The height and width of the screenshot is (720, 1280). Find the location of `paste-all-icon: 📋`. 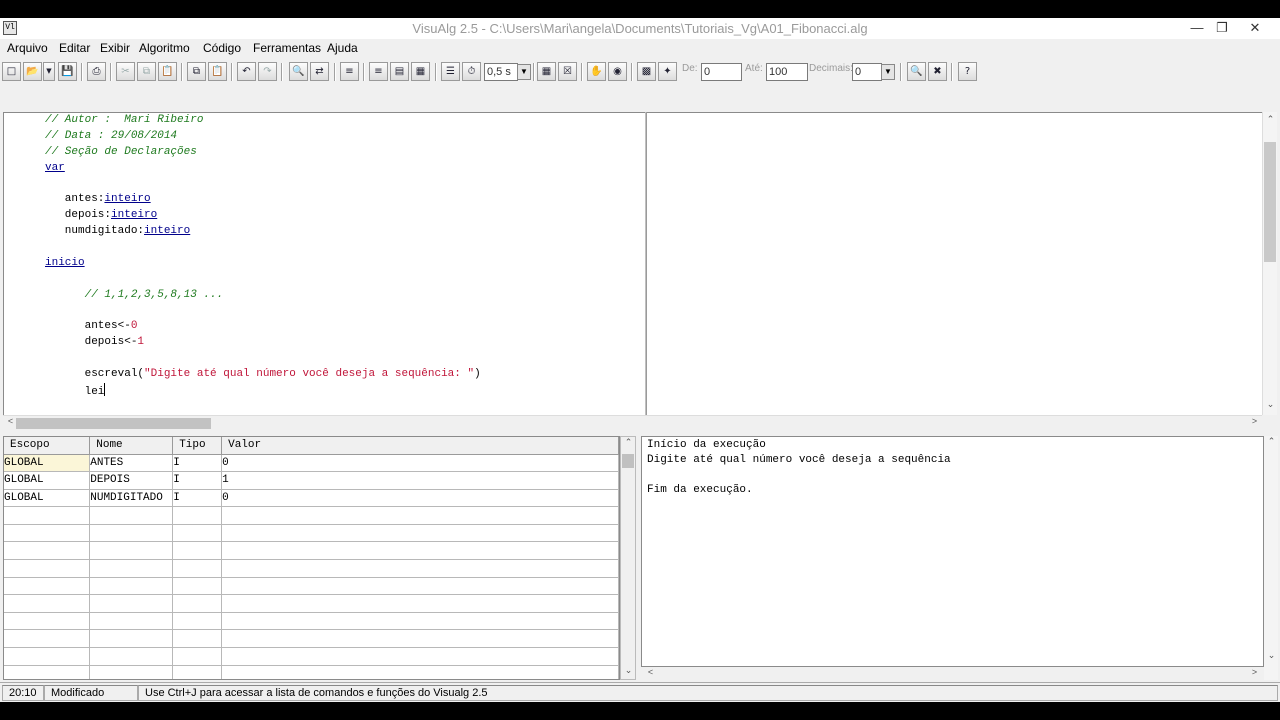

paste-all-icon: 📋 is located at coordinates (217, 71).